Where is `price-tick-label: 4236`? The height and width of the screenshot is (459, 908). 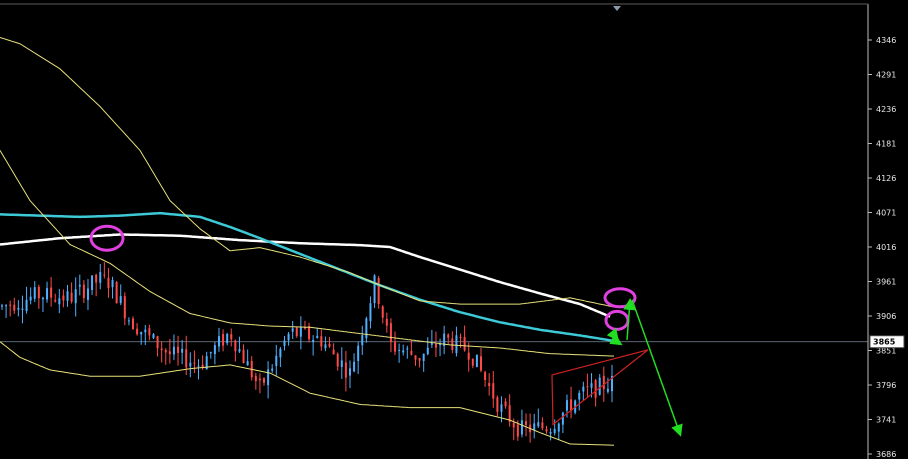 price-tick-label: 4236 is located at coordinates (886, 109).